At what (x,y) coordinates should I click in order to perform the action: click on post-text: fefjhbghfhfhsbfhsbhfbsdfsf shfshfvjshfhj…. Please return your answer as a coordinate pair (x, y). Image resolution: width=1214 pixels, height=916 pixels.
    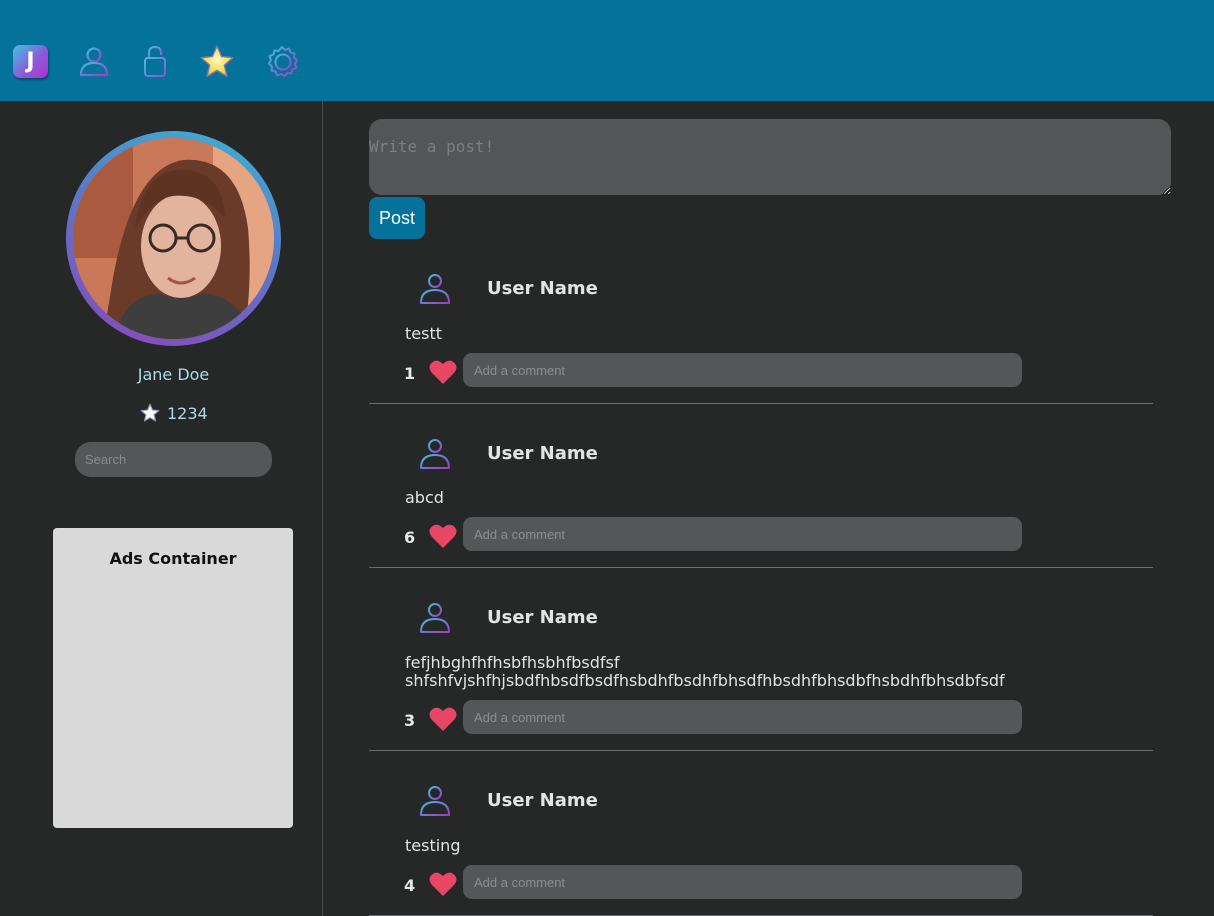
    Looking at the image, I should click on (705, 671).